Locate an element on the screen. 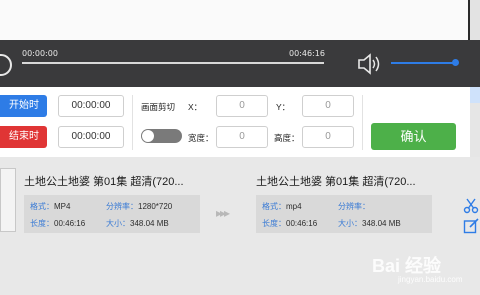 The height and width of the screenshot is (295, 480). source-size: 大小：348.04 MB is located at coordinates (137, 223).